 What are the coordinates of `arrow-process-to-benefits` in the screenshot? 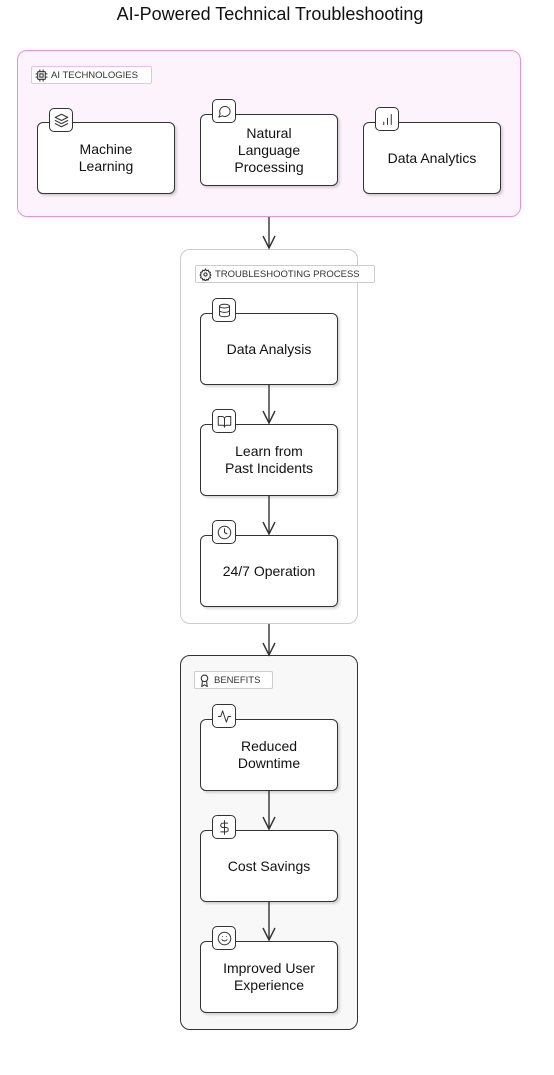 It's located at (269, 640).